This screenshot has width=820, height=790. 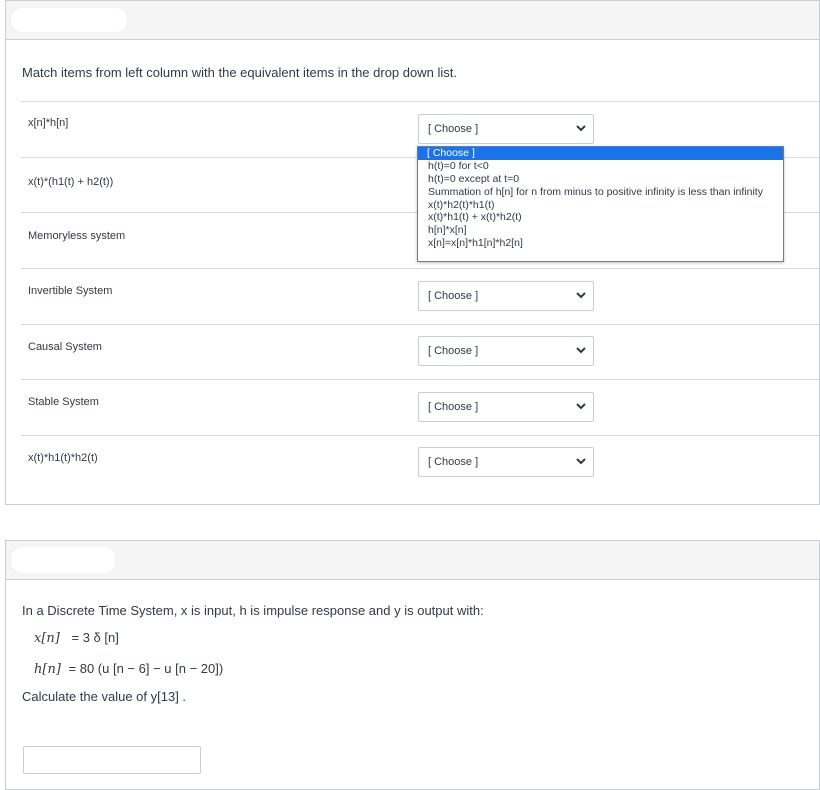 What do you see at coordinates (48, 123) in the screenshot?
I see `match-item-label: x[n]*h[n]` at bounding box center [48, 123].